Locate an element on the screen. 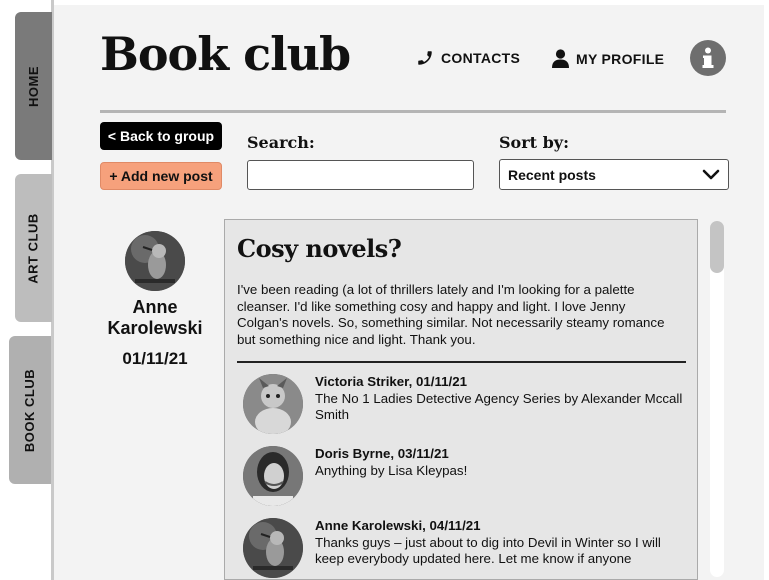 The height and width of the screenshot is (580, 769). info-button is located at coordinates (708, 58).